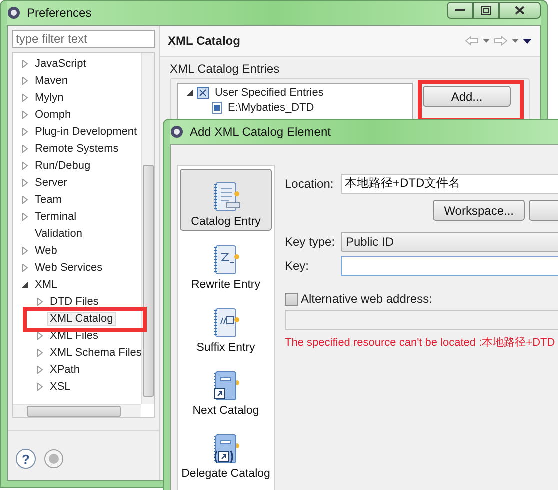  I want to click on tree-item: JavaScript, so click(61, 63).